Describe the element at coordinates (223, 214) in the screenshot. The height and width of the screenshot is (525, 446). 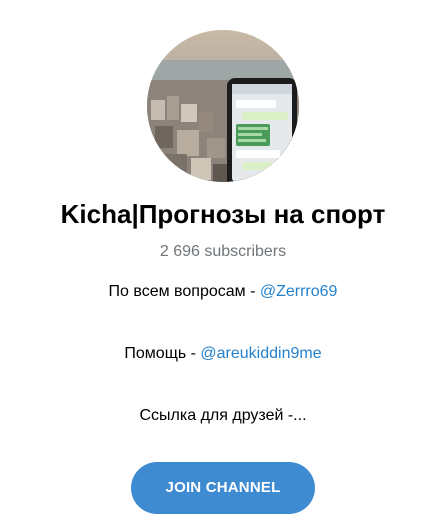
I see `channel-title: Kicha|Прогнозы на спорт` at that location.